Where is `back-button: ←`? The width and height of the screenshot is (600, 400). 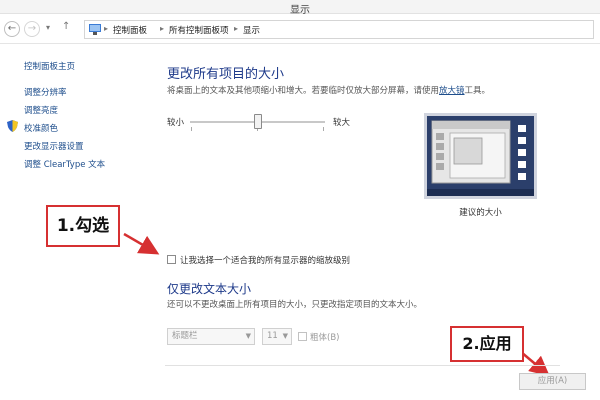 back-button: ← is located at coordinates (12, 29).